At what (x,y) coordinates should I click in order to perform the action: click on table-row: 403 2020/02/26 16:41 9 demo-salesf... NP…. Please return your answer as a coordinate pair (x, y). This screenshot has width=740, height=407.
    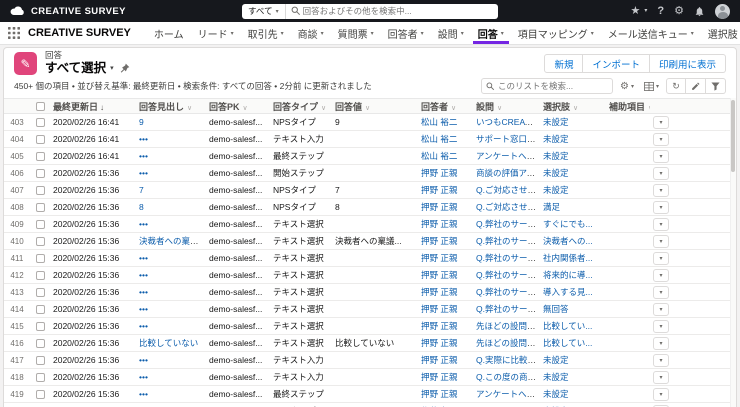
    Looking at the image, I should click on (370, 122).